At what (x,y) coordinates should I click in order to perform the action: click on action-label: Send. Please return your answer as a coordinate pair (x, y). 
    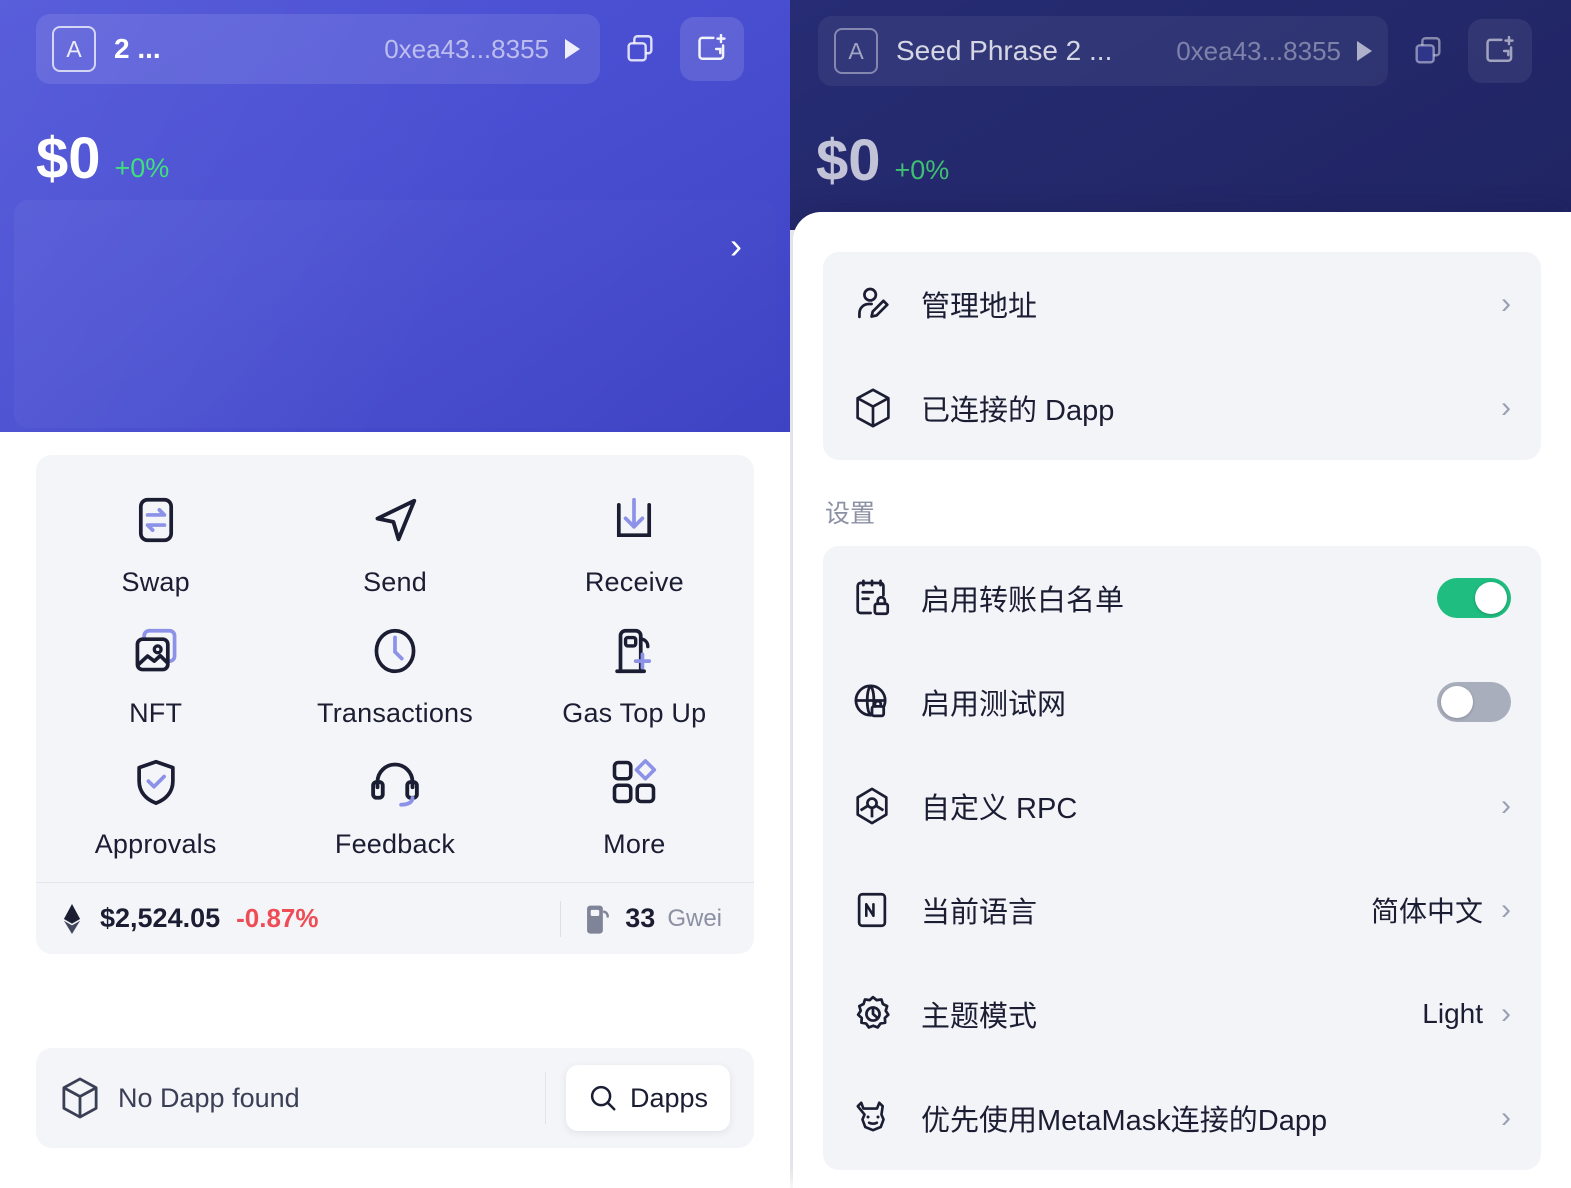
    Looking at the image, I should click on (395, 582).